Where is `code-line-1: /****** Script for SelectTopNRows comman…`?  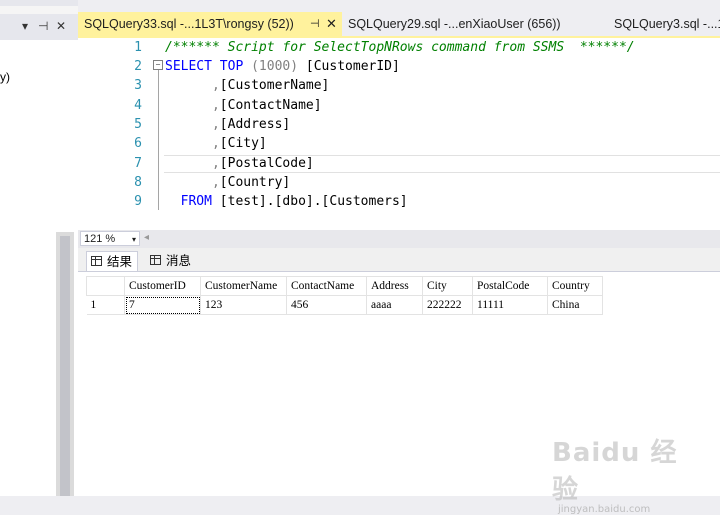
code-line-1: /****** Script for SelectTopNRows comman… is located at coordinates (400, 47).